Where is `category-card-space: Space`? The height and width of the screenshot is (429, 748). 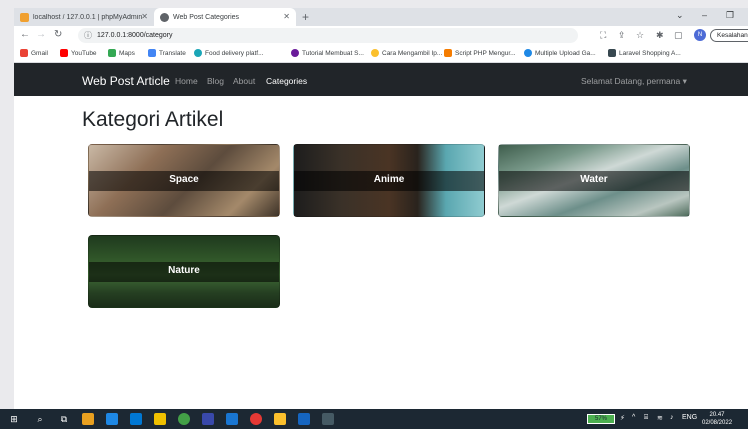
category-card-space: Space is located at coordinates (184, 180).